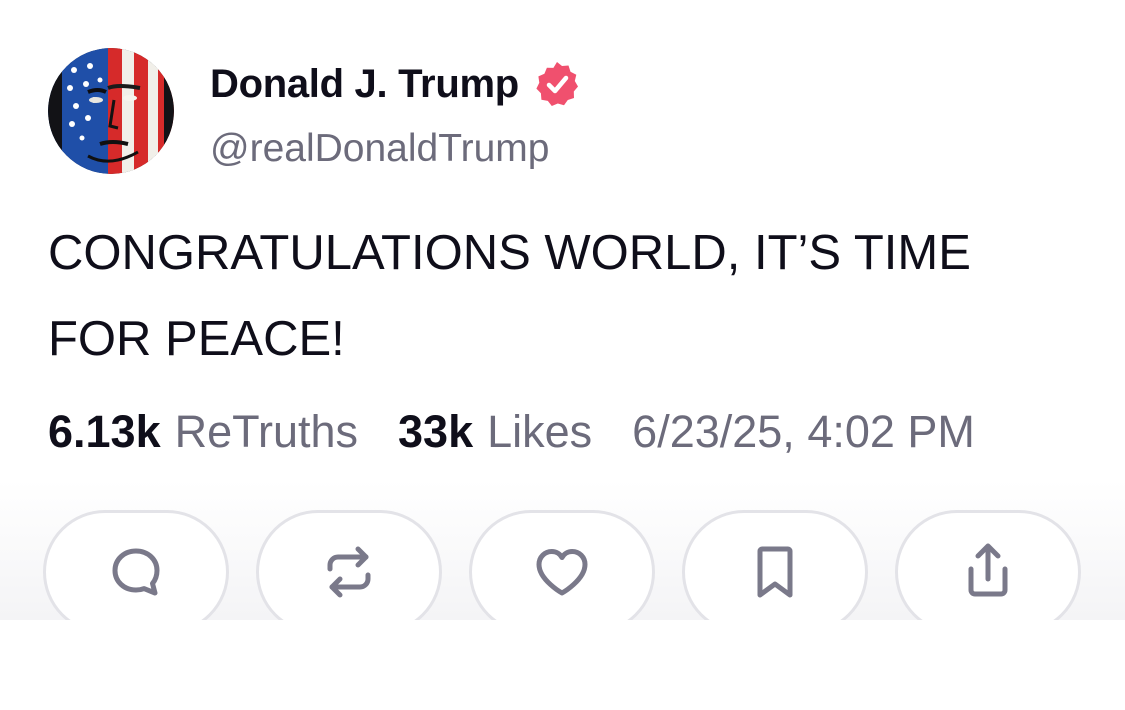  I want to click on post-text-line: FOR PEACE!, so click(196, 339).